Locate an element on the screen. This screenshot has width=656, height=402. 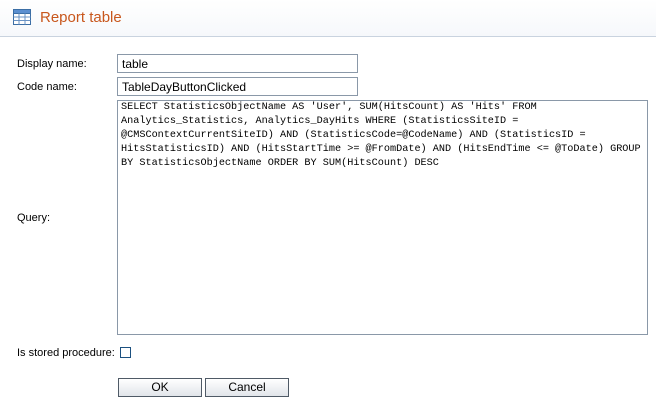
query-label: Query: is located at coordinates (34, 218).